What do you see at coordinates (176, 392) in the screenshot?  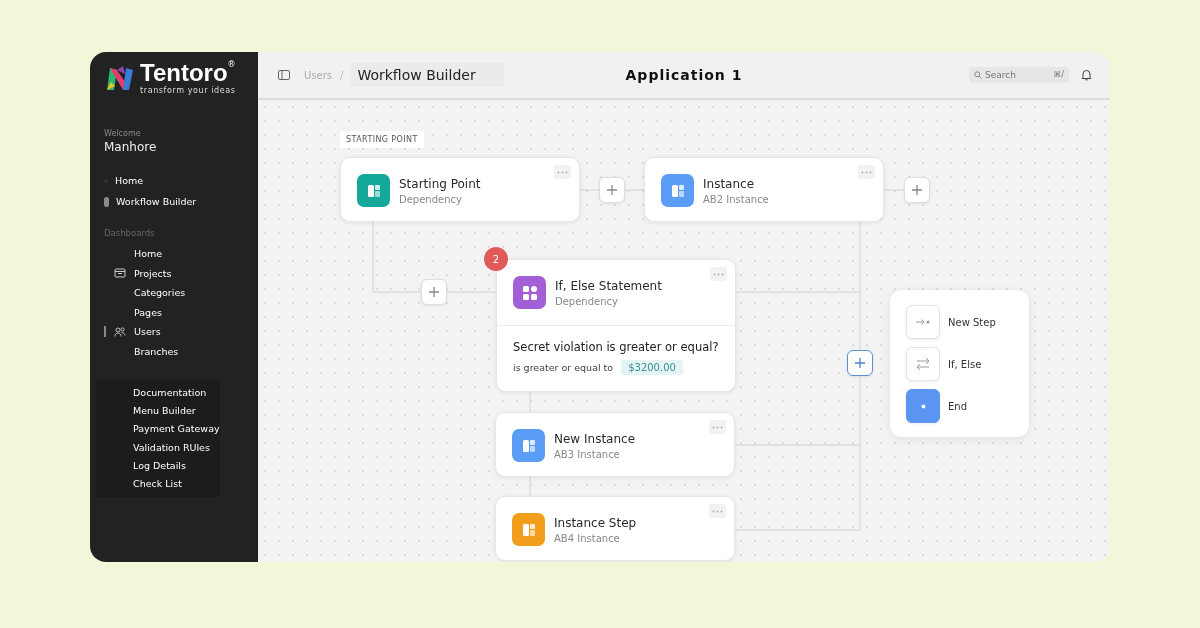 I see `menu-link: Documentation` at bounding box center [176, 392].